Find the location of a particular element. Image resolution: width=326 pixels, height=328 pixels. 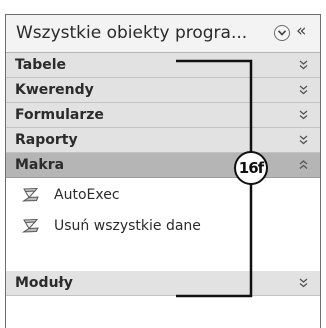

list-item-label: Usuń wszystkie dane is located at coordinates (127, 226).